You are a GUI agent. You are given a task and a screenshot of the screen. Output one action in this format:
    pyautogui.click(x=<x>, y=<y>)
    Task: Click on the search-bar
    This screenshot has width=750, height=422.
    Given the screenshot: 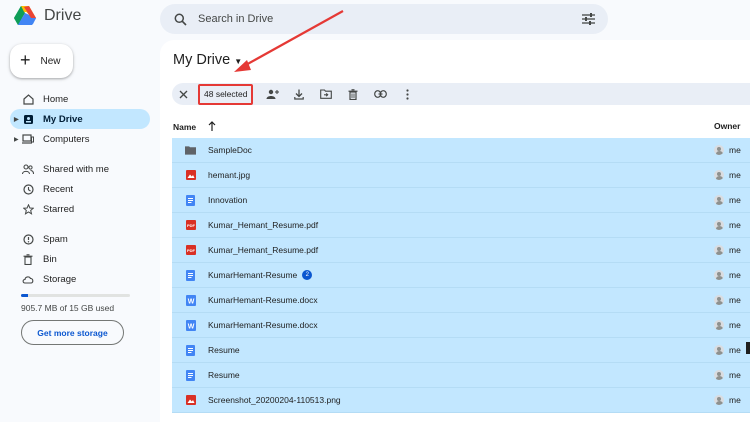 What is the action you would take?
    pyautogui.click(x=384, y=19)
    